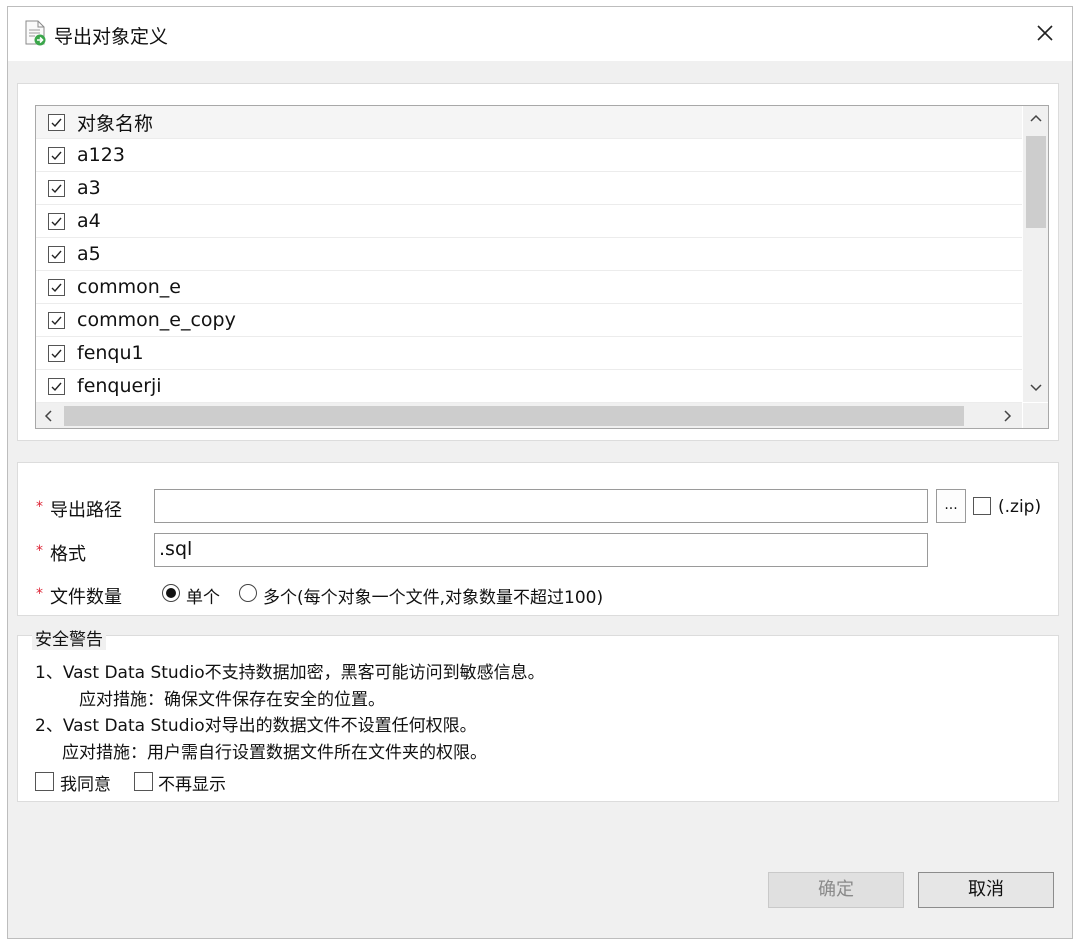  I want to click on chevron-right-icon, so click(1007, 415).